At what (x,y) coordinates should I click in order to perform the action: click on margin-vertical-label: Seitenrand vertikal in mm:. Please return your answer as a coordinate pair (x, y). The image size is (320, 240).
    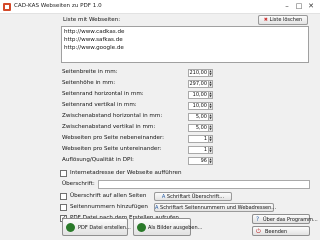
    Looking at the image, I should click on (99, 105).